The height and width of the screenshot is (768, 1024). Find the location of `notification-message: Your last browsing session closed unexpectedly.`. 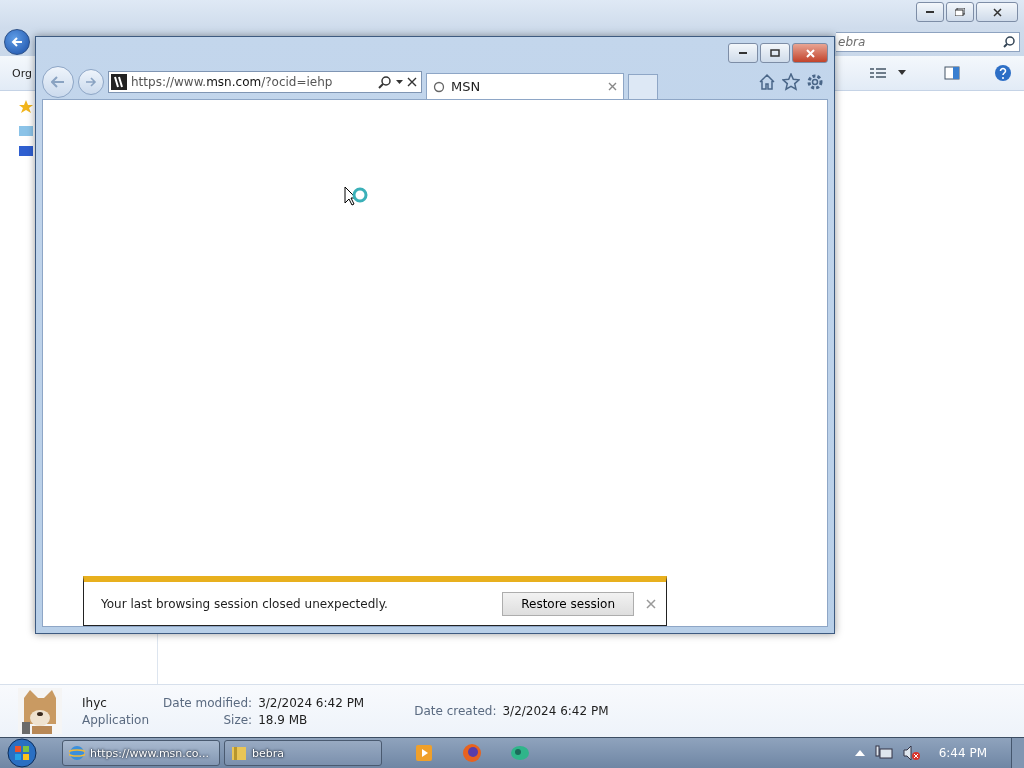

notification-message: Your last browsing session closed unexpectedly. is located at coordinates (245, 603).